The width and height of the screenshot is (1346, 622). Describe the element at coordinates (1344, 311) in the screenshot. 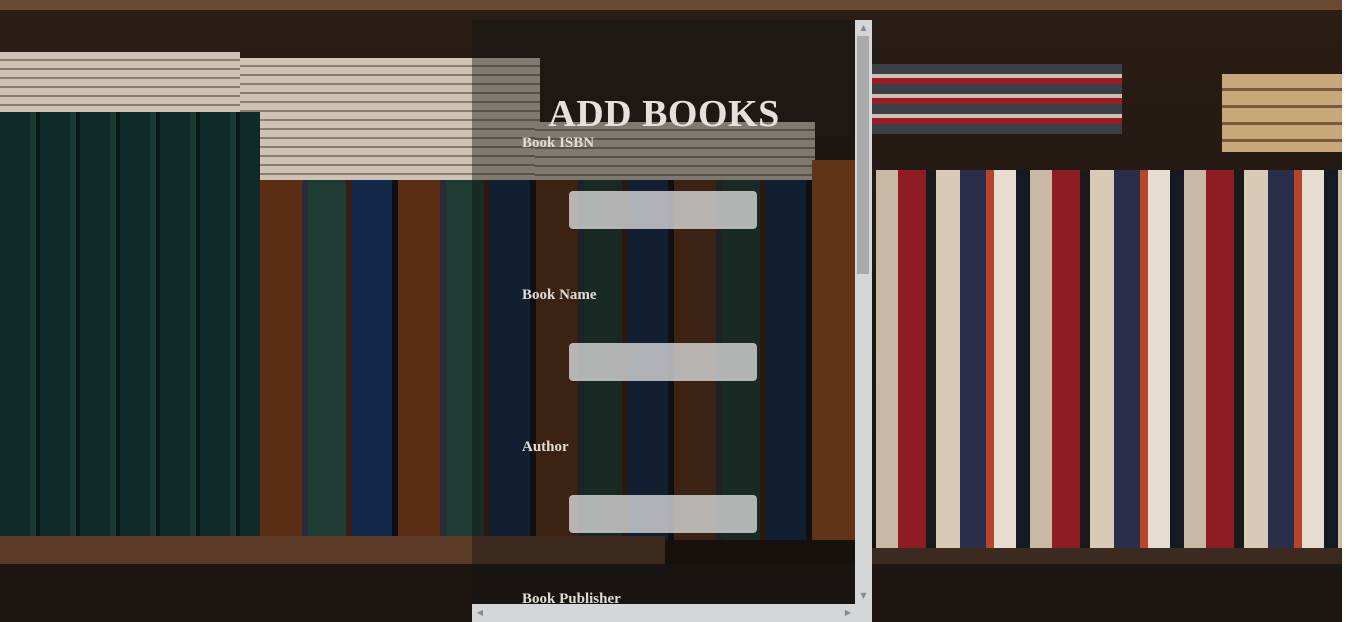

I see `page-edge` at that location.